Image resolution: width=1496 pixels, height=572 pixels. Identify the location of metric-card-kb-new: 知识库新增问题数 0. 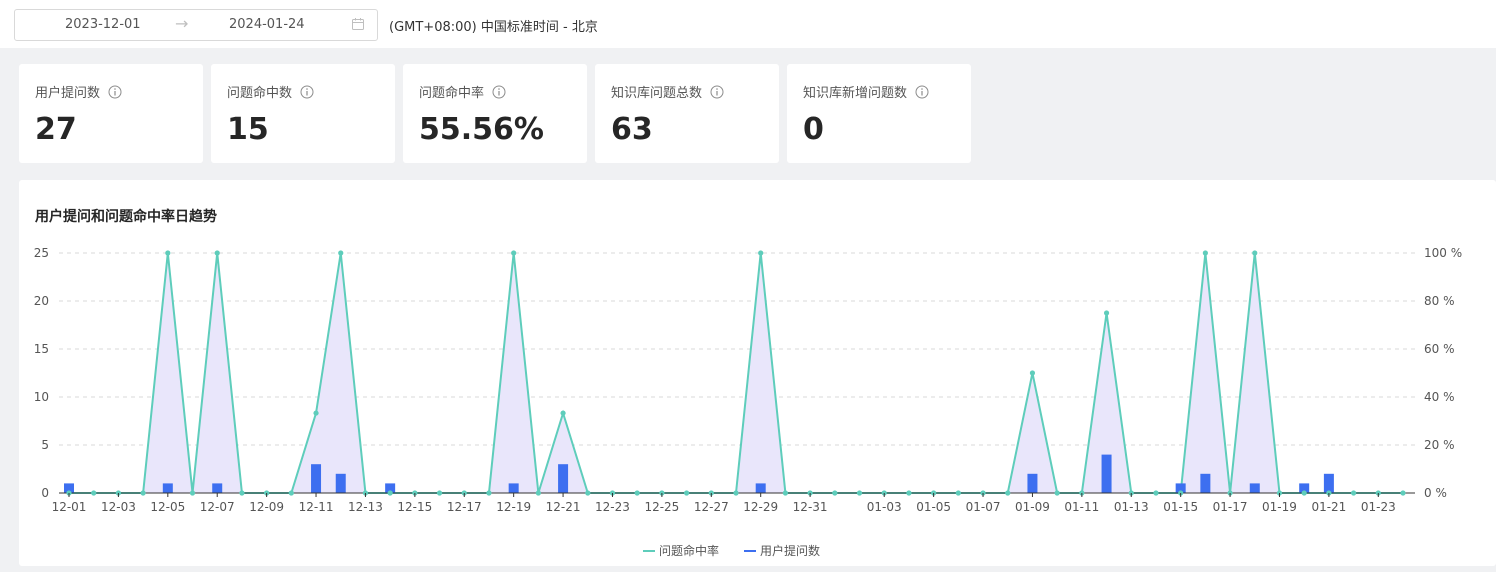
(879, 113).